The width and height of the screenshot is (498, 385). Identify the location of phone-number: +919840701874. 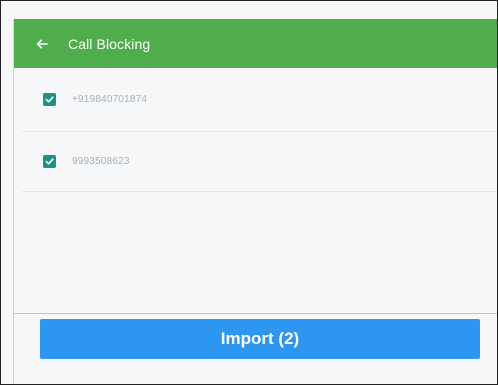
(110, 99).